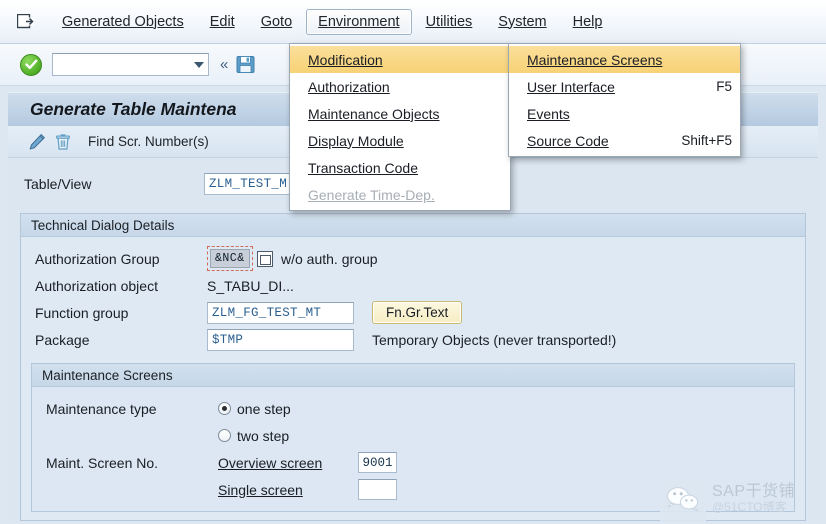 The image size is (826, 524). I want to click on overview-screen-link: Overview screen, so click(288, 463).